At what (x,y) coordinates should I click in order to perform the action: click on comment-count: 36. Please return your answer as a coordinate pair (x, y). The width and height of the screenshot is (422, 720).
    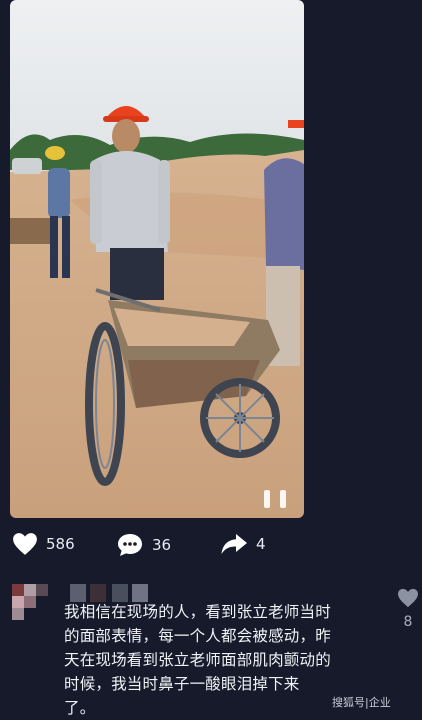
    Looking at the image, I should click on (162, 545).